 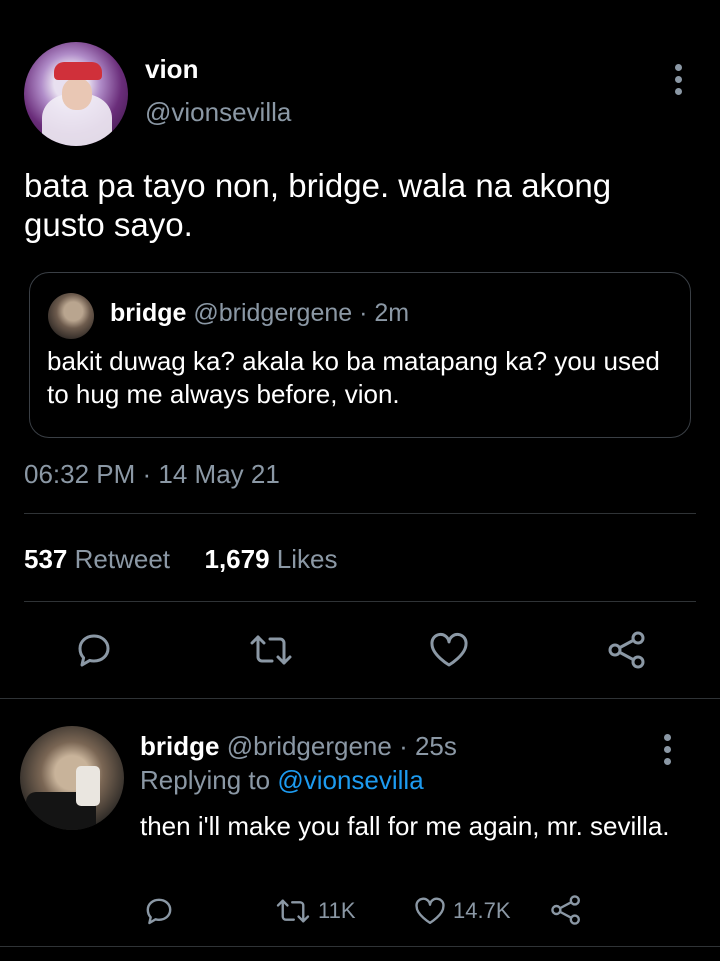 What do you see at coordinates (668, 752) in the screenshot?
I see `reply-more-options-icon` at bounding box center [668, 752].